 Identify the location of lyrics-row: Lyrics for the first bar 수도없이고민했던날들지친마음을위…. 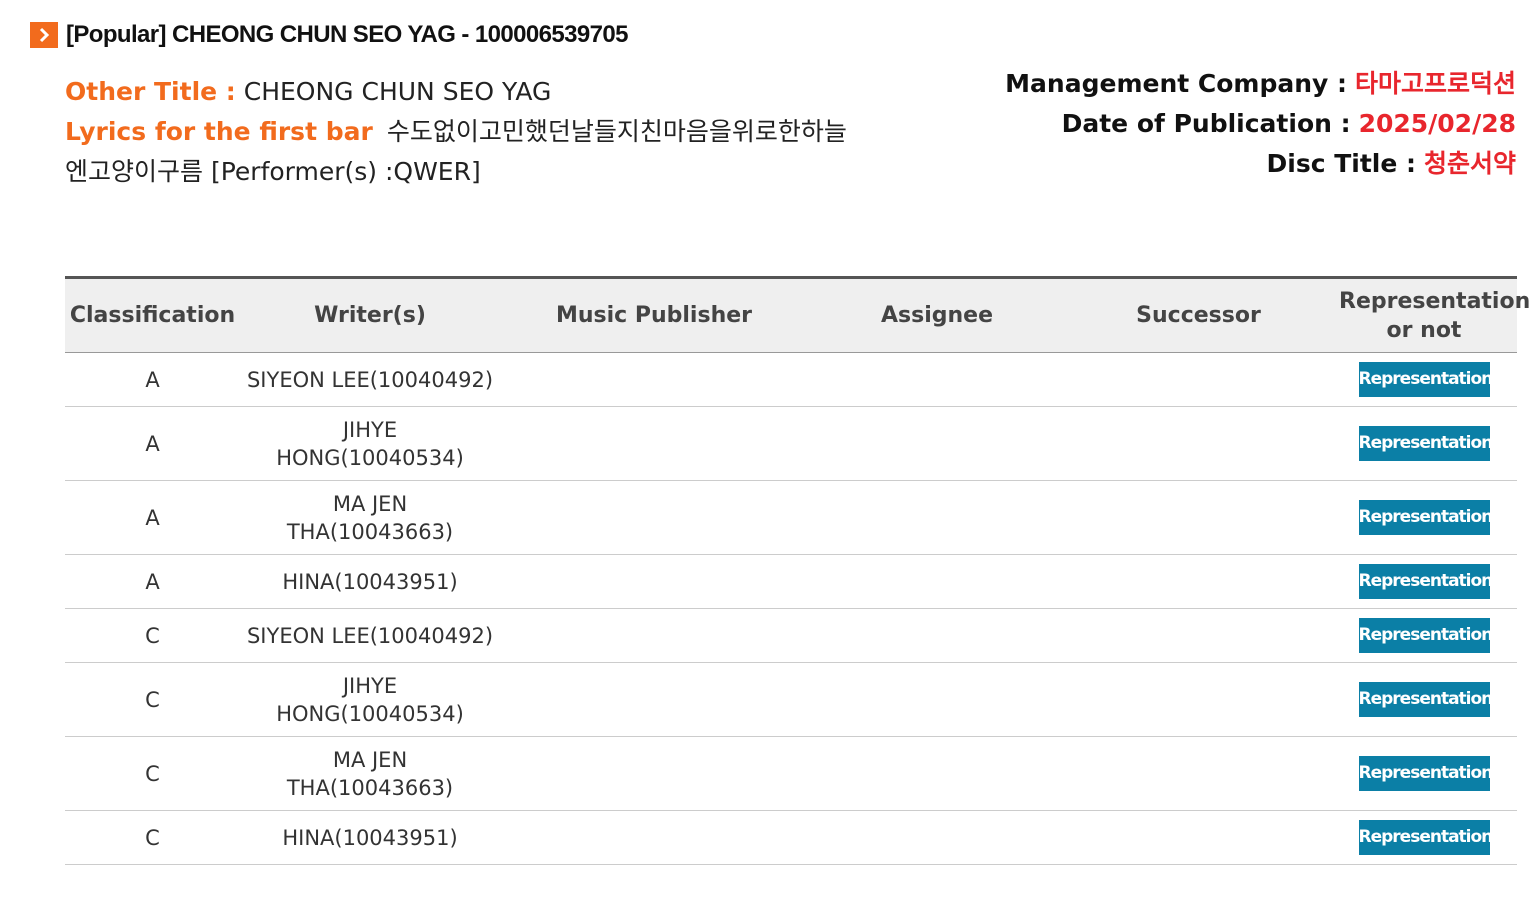
(505, 132).